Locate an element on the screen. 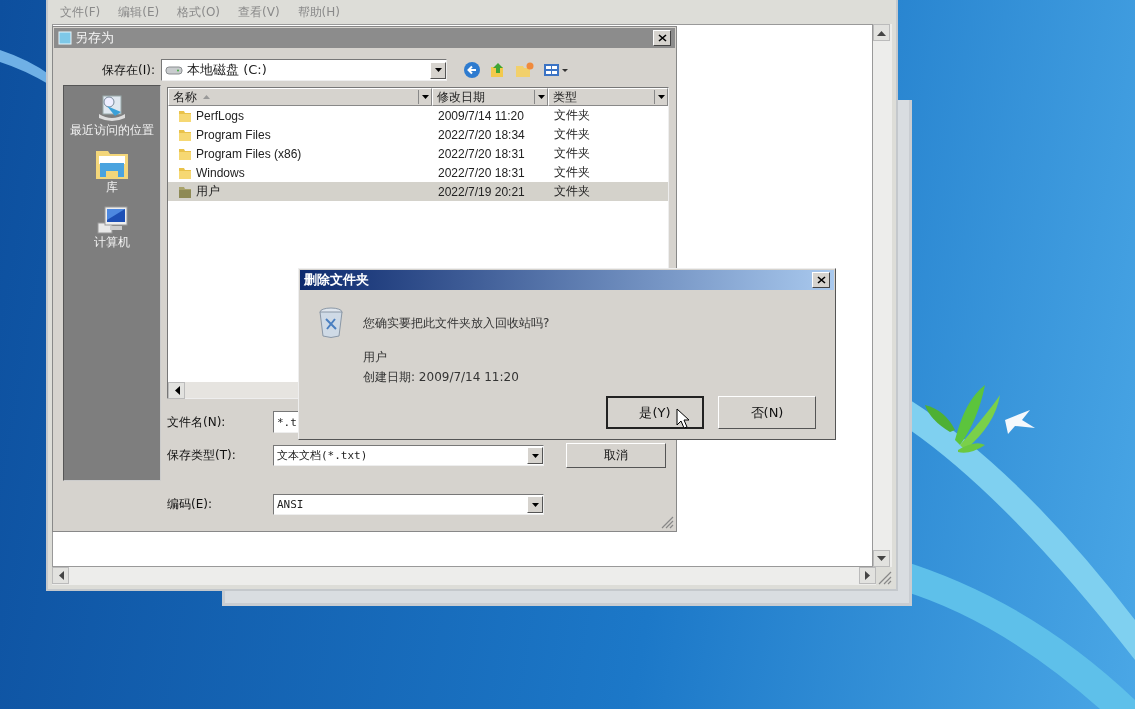  mouse-pointer-icon is located at coordinates (683, 419).